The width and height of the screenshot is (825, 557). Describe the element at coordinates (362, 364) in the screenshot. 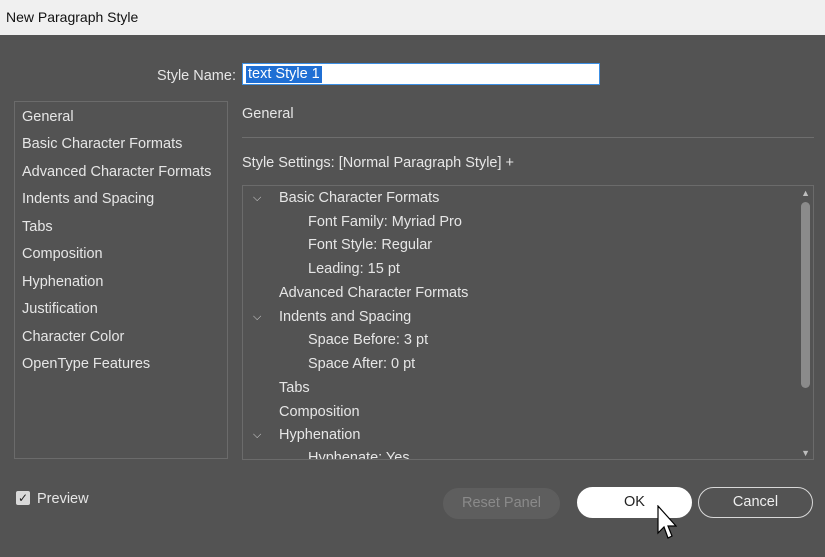

I see `tree-item-space-after: Space After: 0 pt` at that location.